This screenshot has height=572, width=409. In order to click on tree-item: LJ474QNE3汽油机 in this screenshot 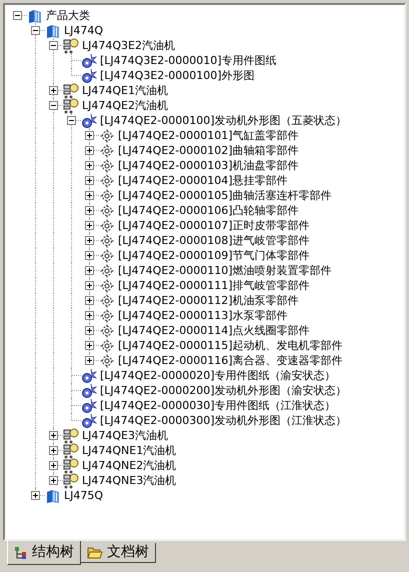, I will do `click(129, 480)`.